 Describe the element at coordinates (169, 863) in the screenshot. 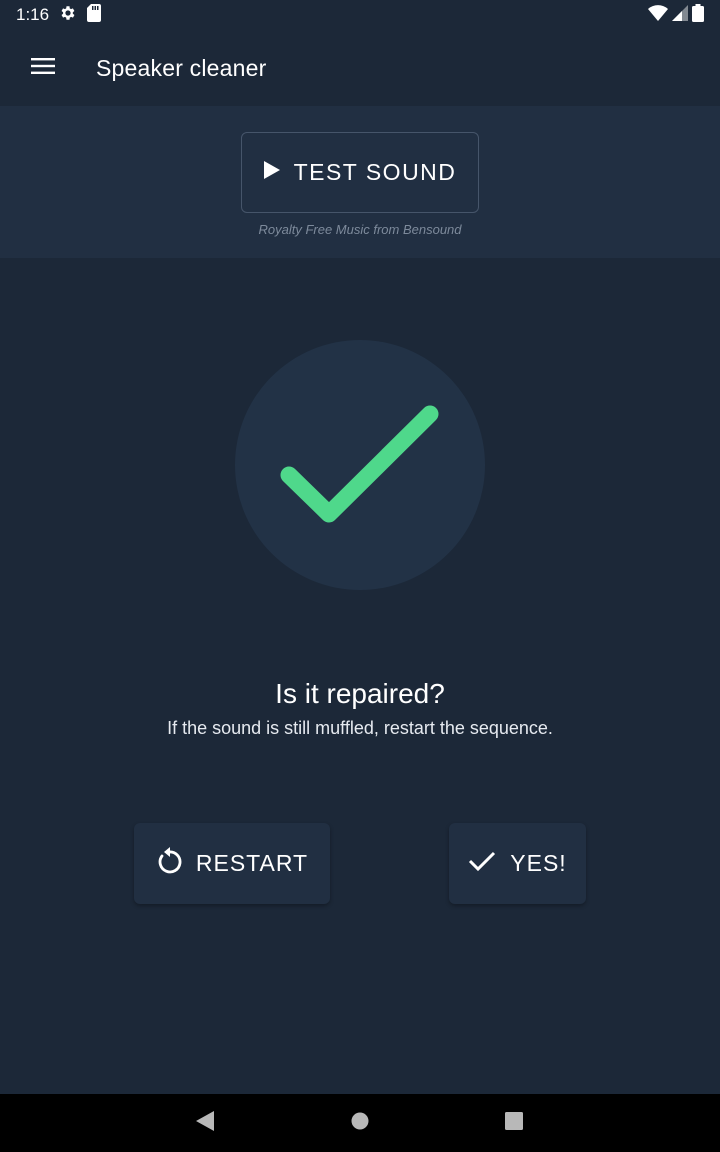

I see `restart-icon` at that location.